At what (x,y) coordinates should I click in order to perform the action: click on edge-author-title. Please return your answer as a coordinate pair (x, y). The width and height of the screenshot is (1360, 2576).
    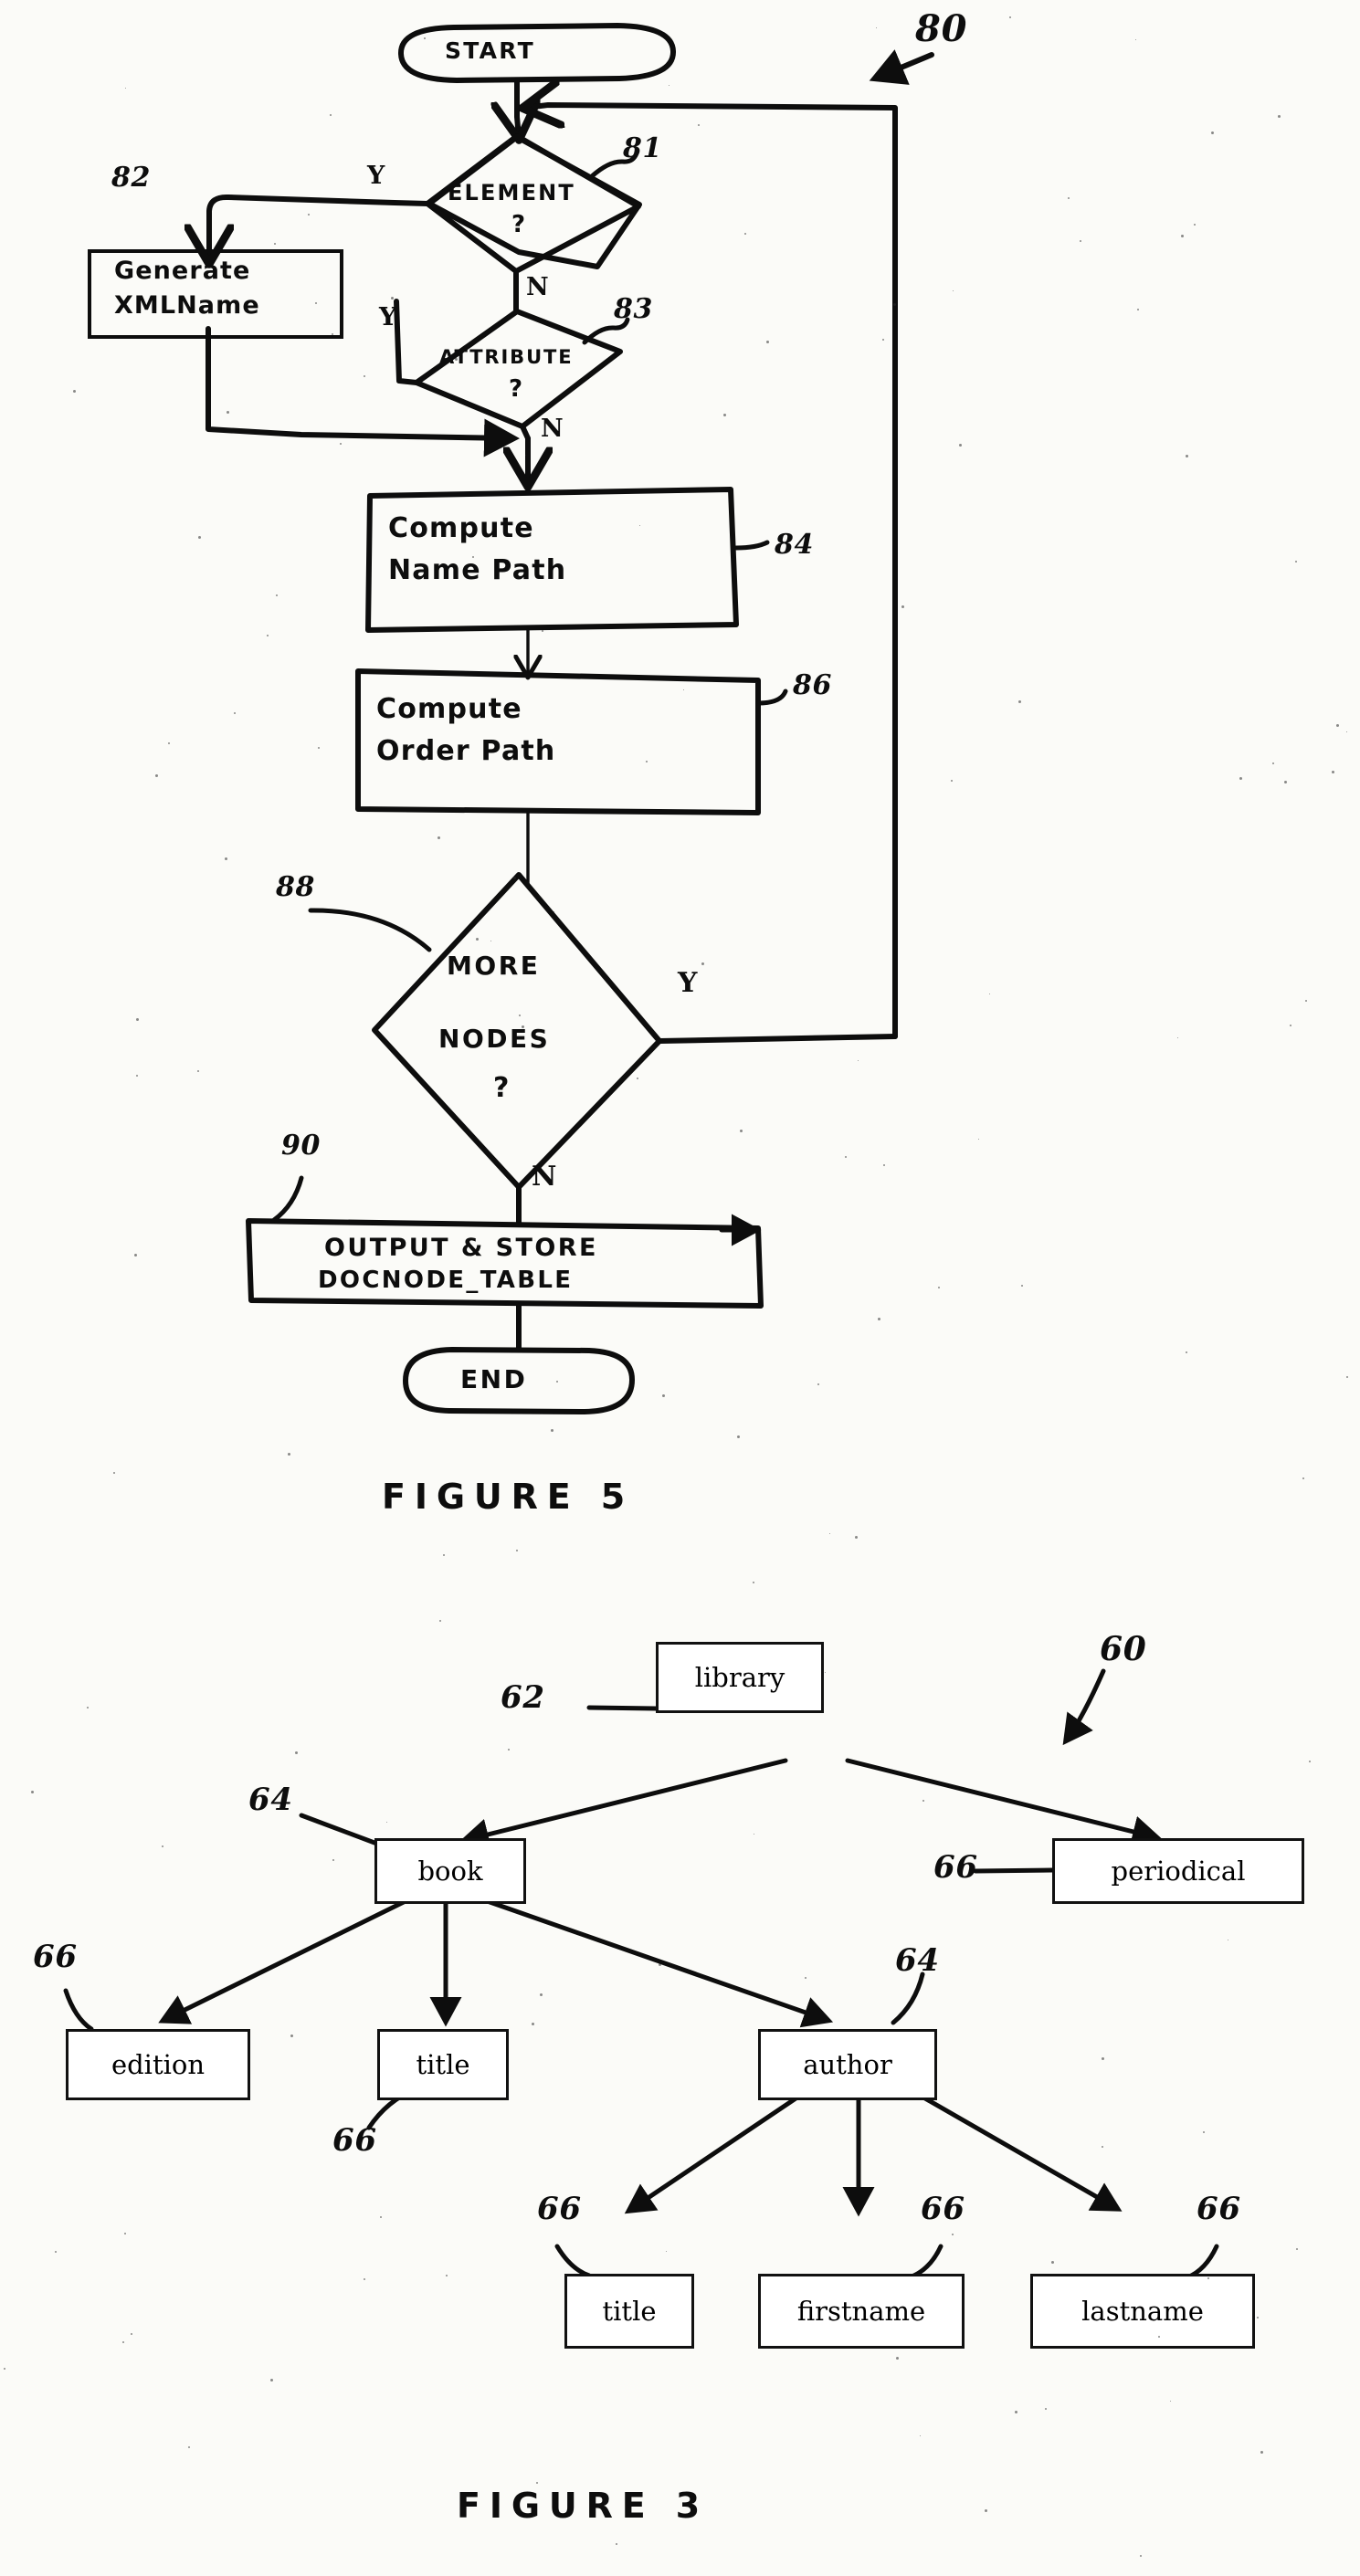
    Looking at the image, I should click on (722, 2147).